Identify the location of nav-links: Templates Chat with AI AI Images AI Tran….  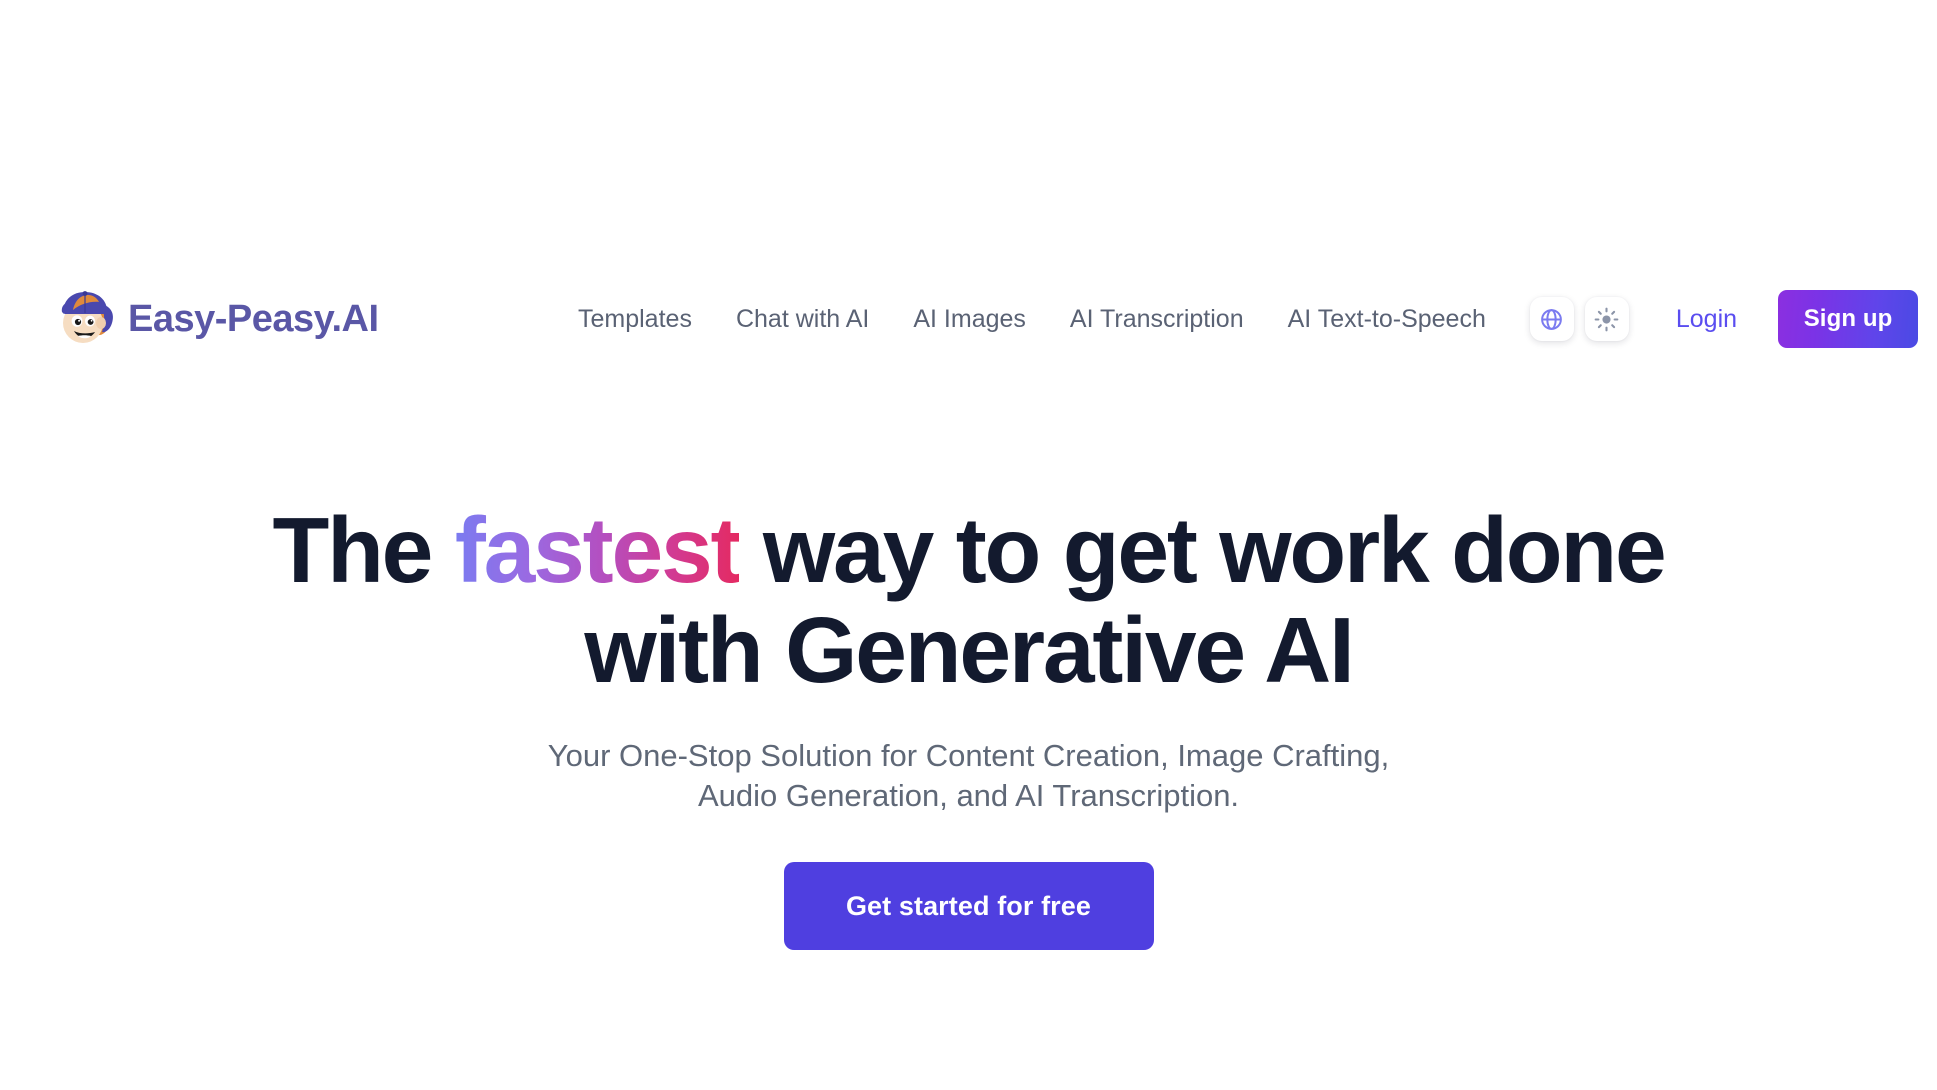
(1032, 319).